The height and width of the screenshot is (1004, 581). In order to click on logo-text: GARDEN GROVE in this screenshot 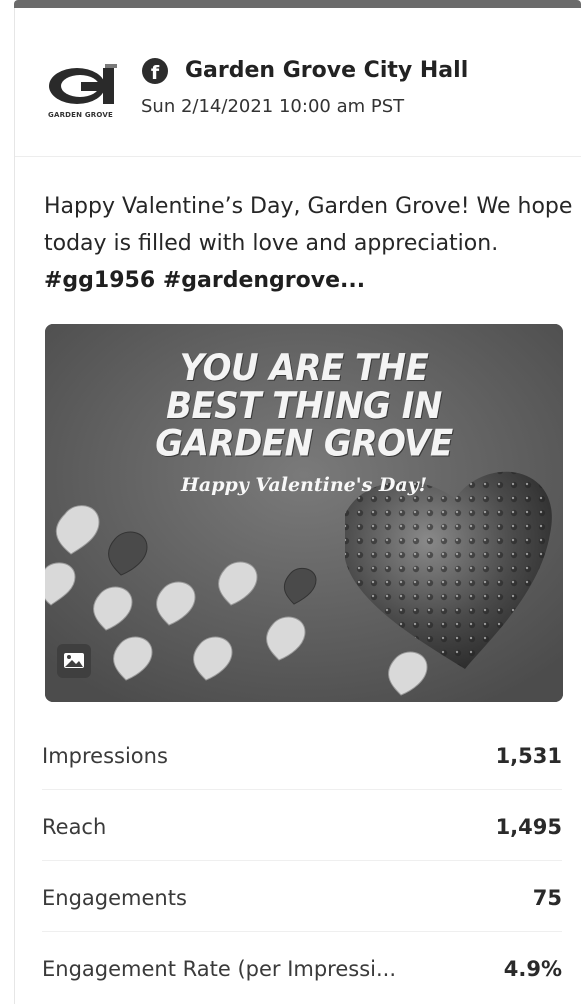, I will do `click(80, 115)`.